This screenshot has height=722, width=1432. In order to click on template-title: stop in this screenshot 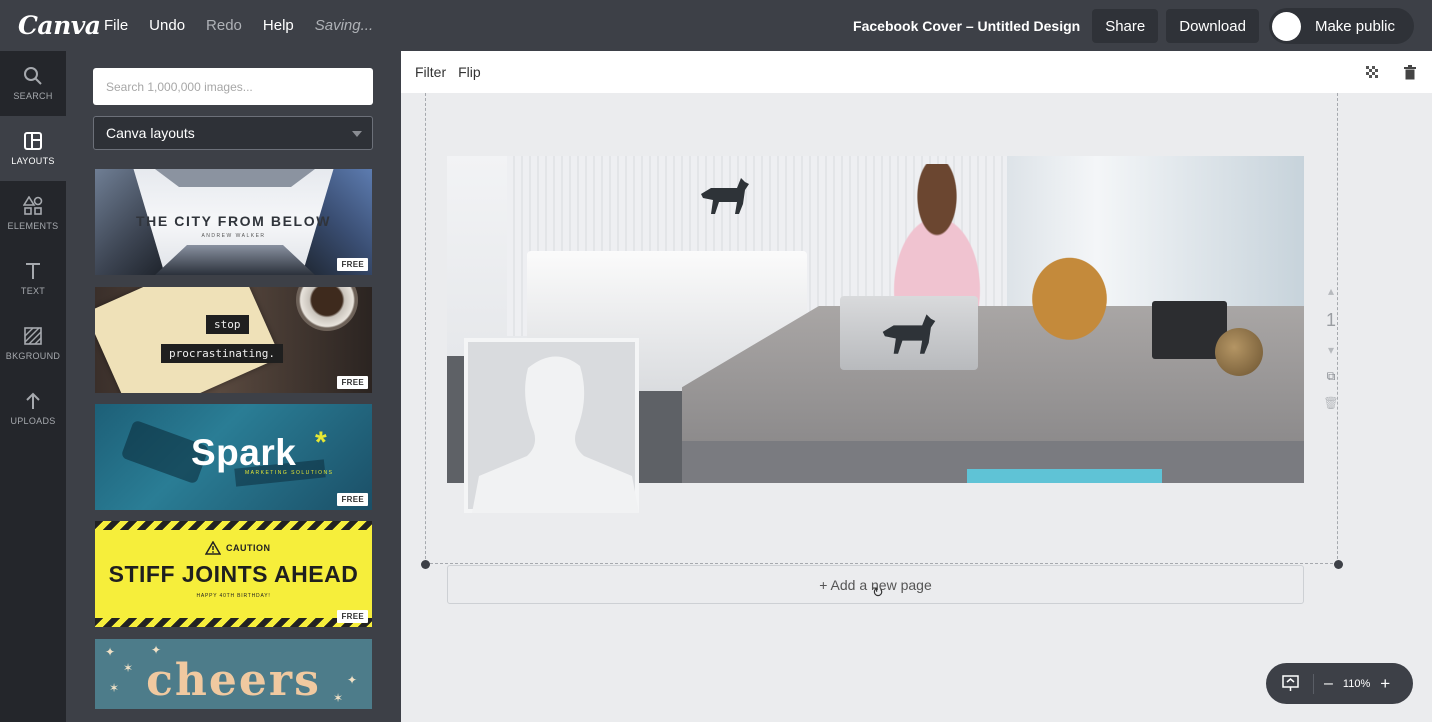, I will do `click(227, 324)`.